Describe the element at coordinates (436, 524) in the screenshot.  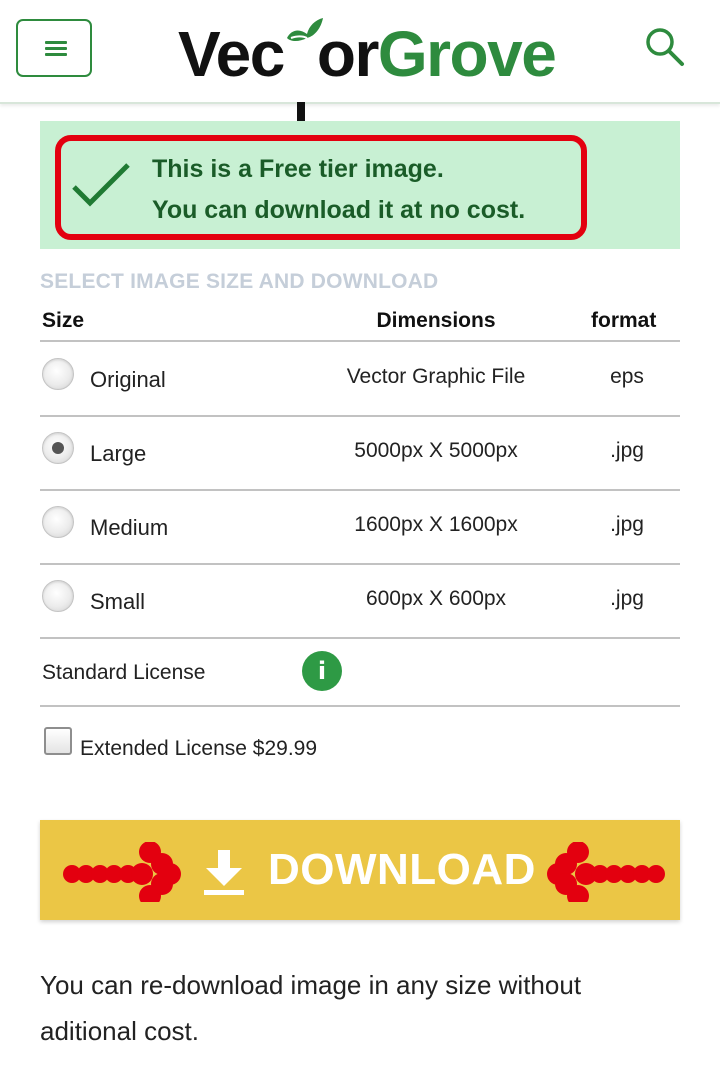
I see `size-dimensions: 1600px X 1600px` at that location.